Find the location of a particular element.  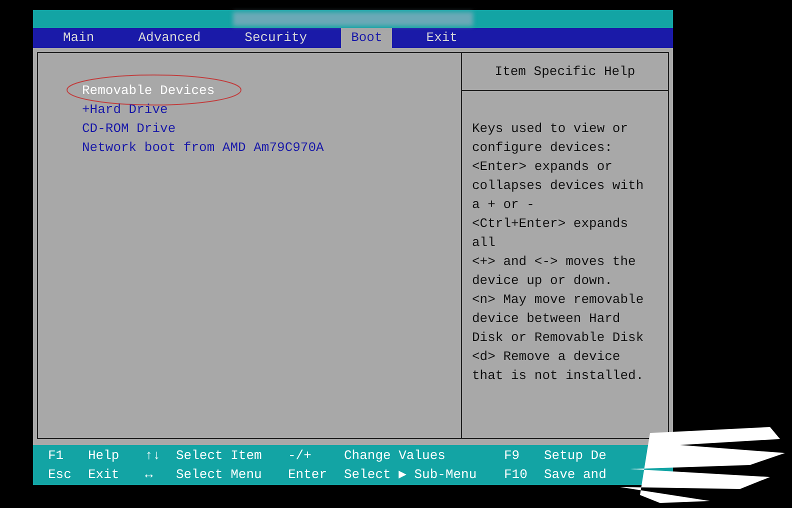

help-title: Item Specific Help is located at coordinates (565, 72).